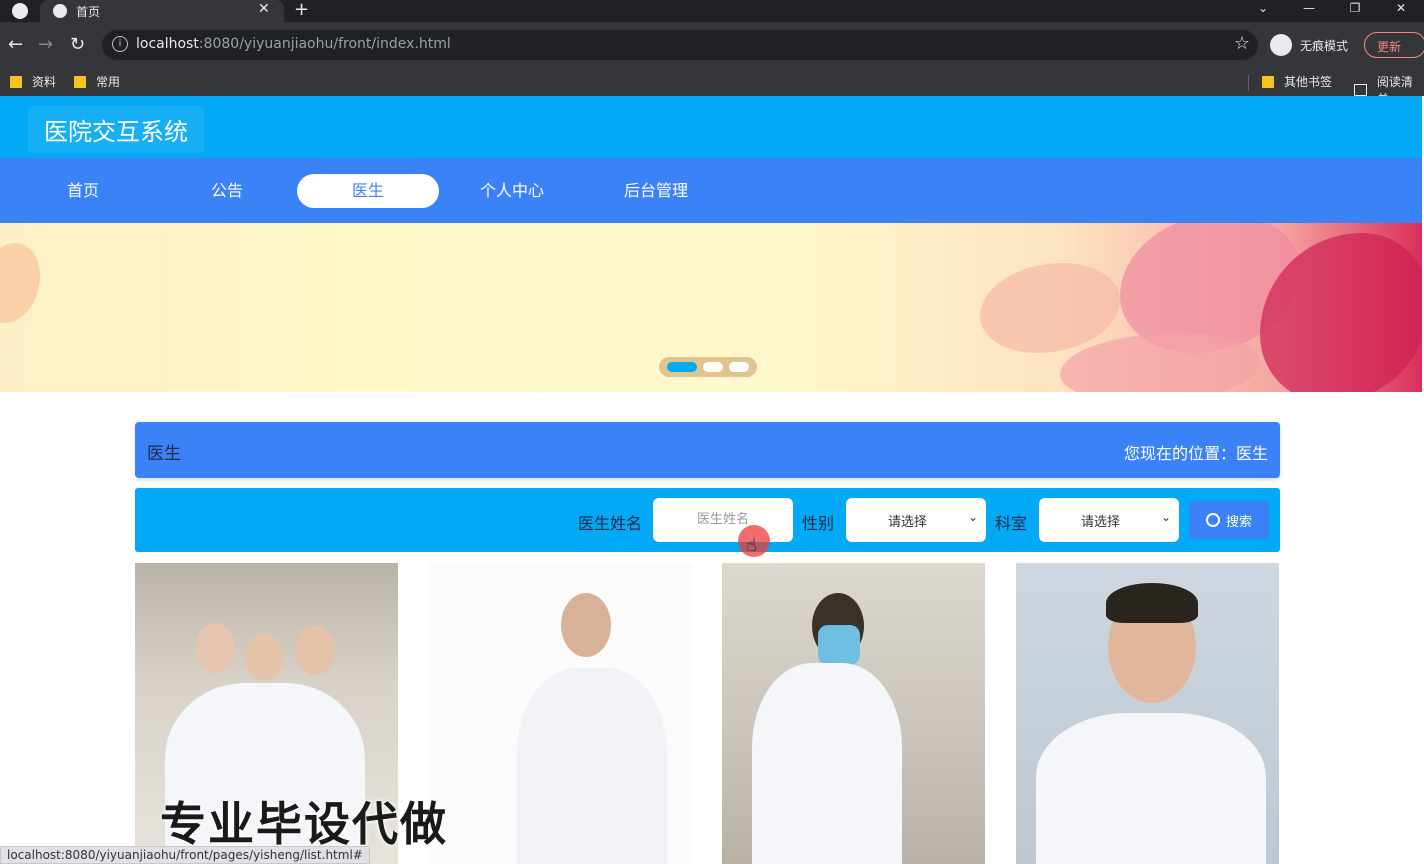  I want to click on bookmark-separator, so click(1248, 83).